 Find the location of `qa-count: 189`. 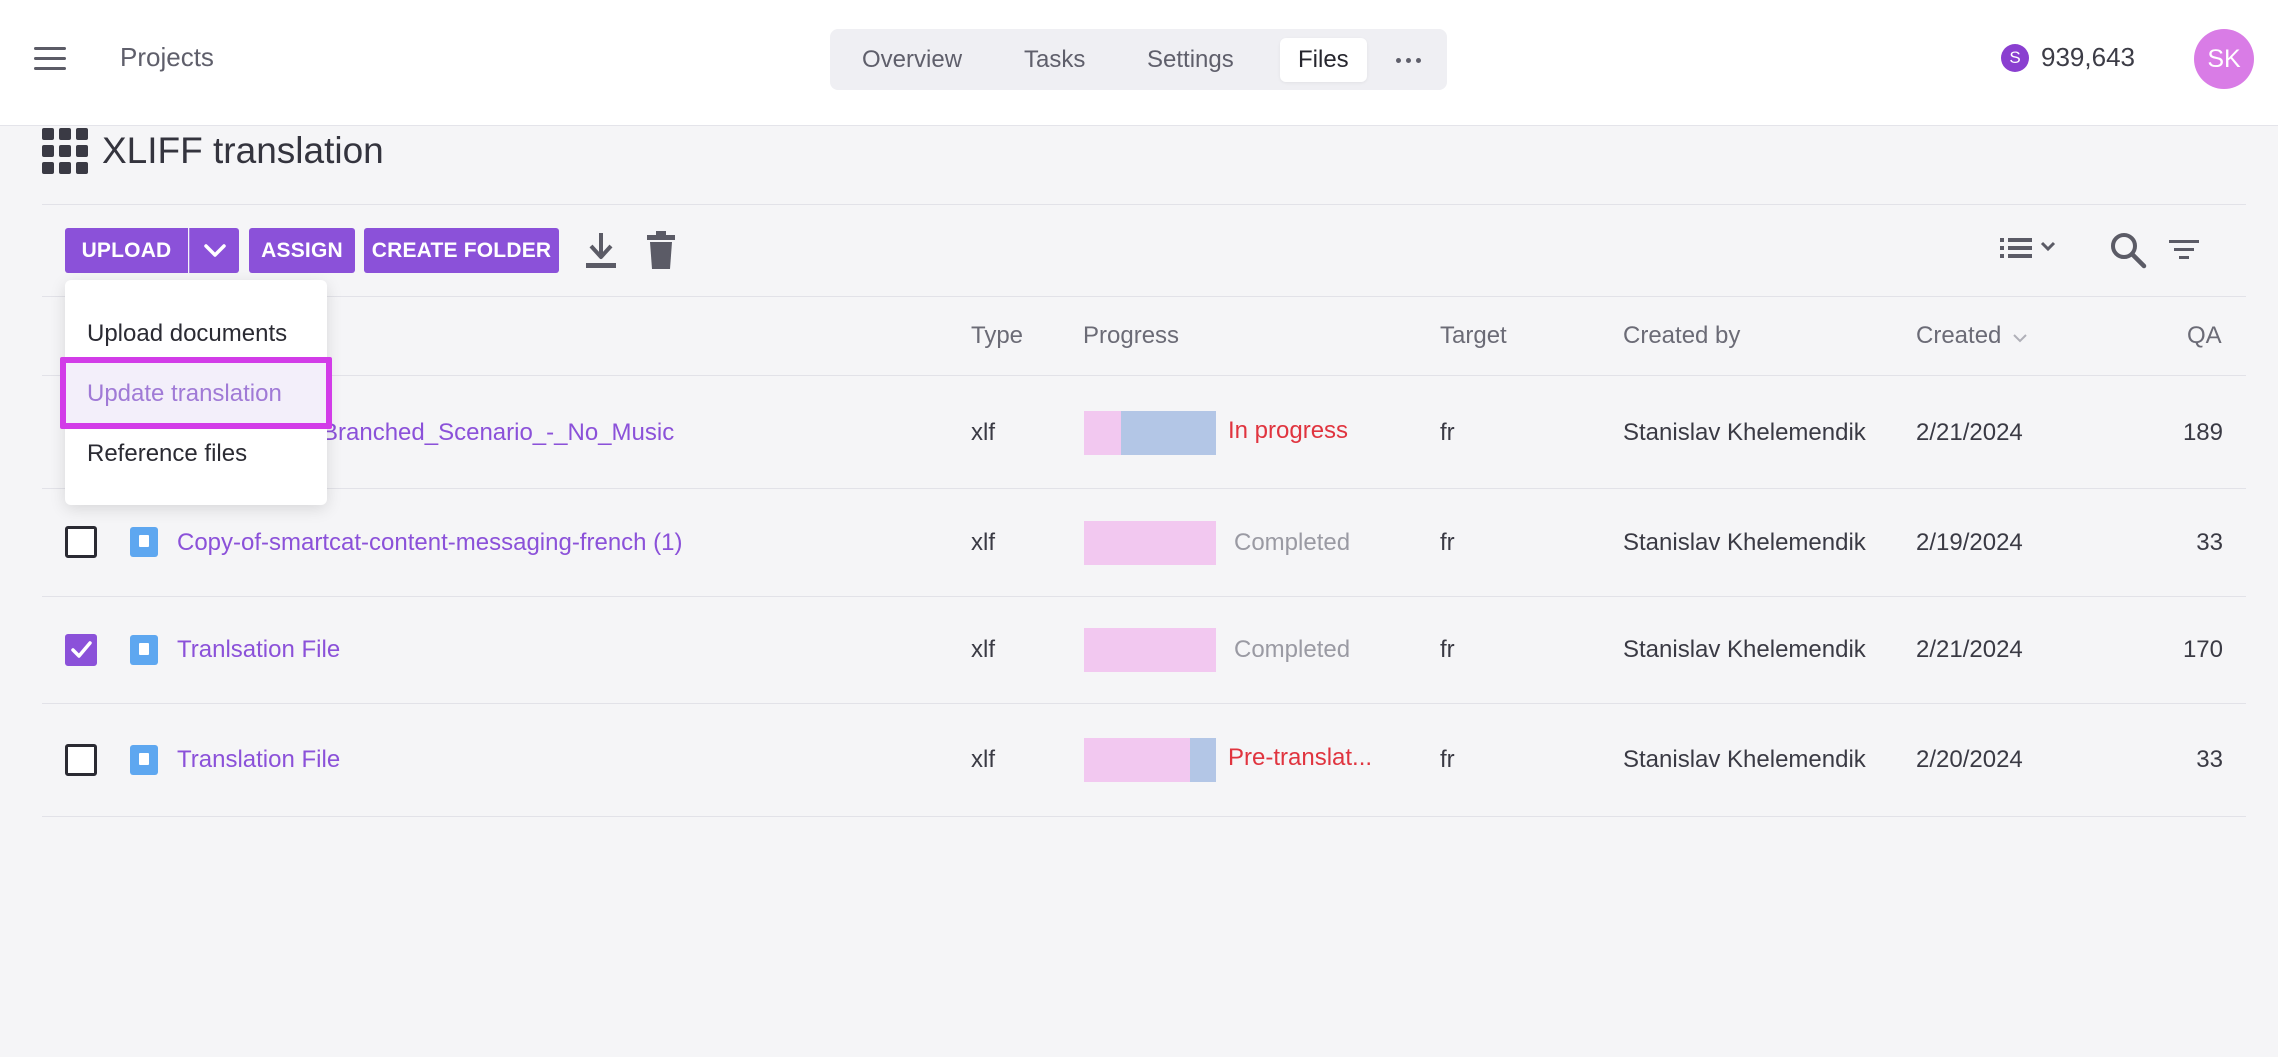

qa-count: 189 is located at coordinates (2183, 433).